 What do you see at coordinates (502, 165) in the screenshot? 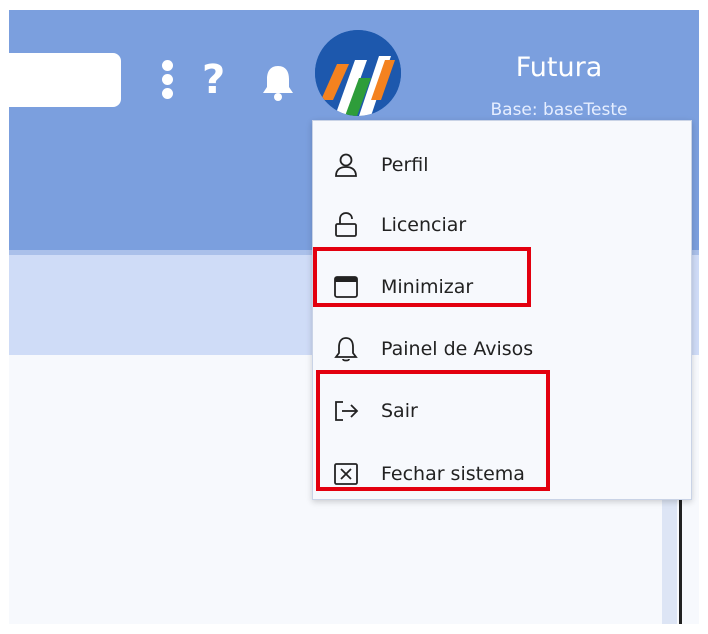
I see `menu-item-perfil: Perfil` at bounding box center [502, 165].